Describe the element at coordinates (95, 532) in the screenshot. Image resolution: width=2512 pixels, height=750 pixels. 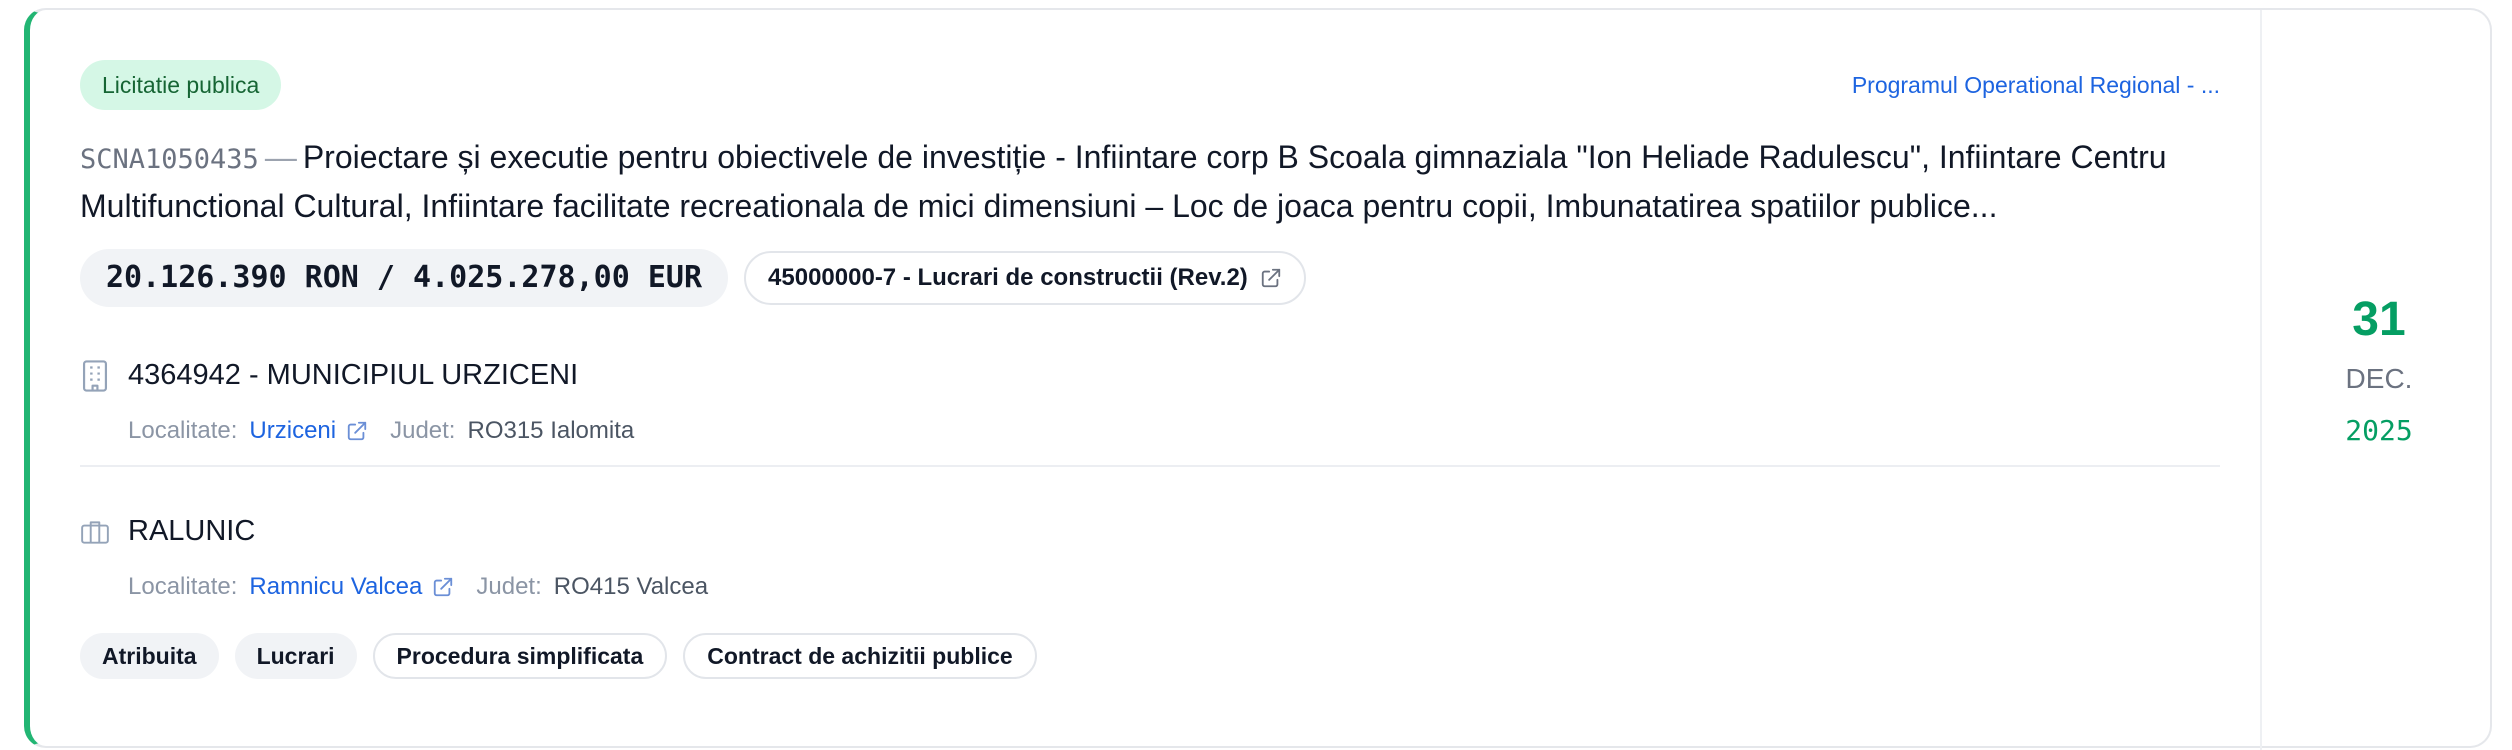
I see `briefcase-icon` at that location.